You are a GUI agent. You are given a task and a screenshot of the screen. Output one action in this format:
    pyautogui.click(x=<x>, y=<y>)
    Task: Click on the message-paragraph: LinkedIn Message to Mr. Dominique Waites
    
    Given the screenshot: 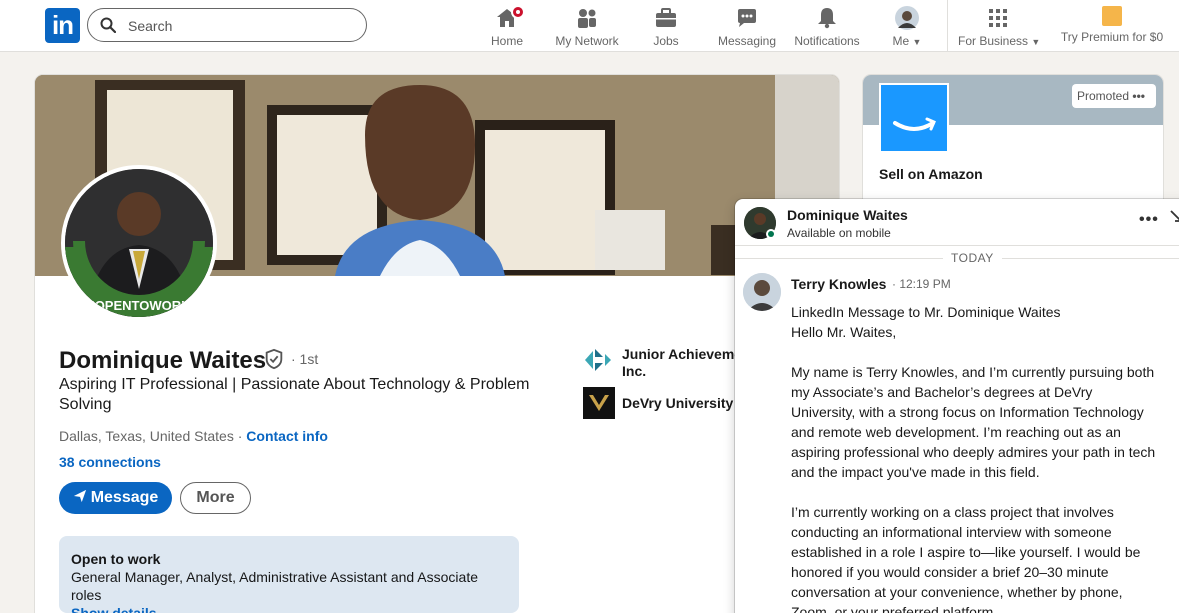 What is the action you would take?
    pyautogui.click(x=926, y=312)
    